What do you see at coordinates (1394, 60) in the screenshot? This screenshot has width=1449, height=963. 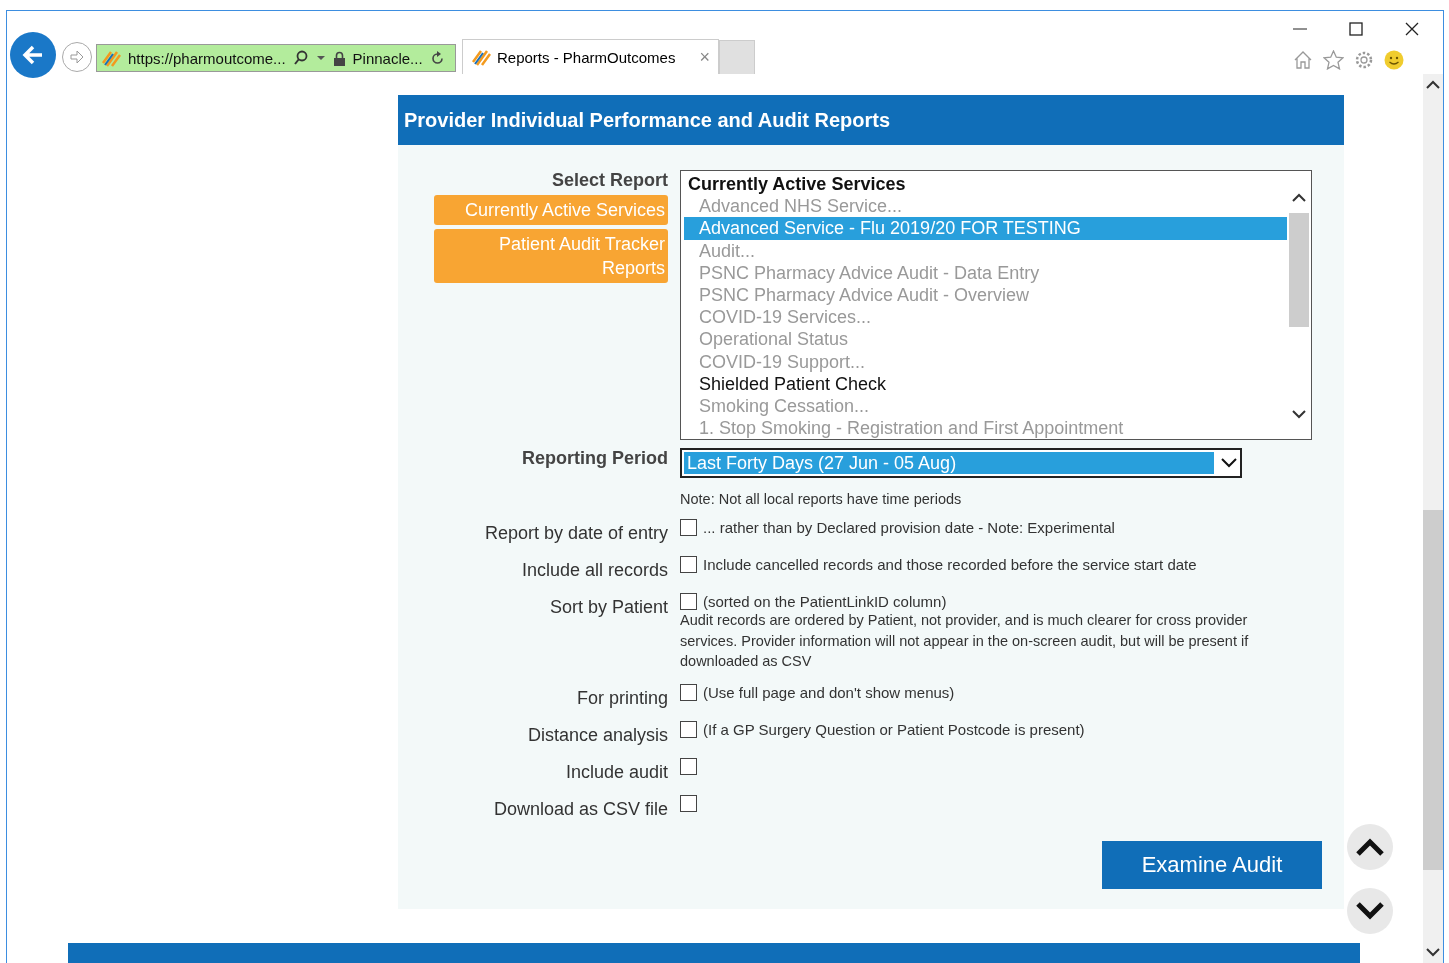 I see `smiley-icon` at bounding box center [1394, 60].